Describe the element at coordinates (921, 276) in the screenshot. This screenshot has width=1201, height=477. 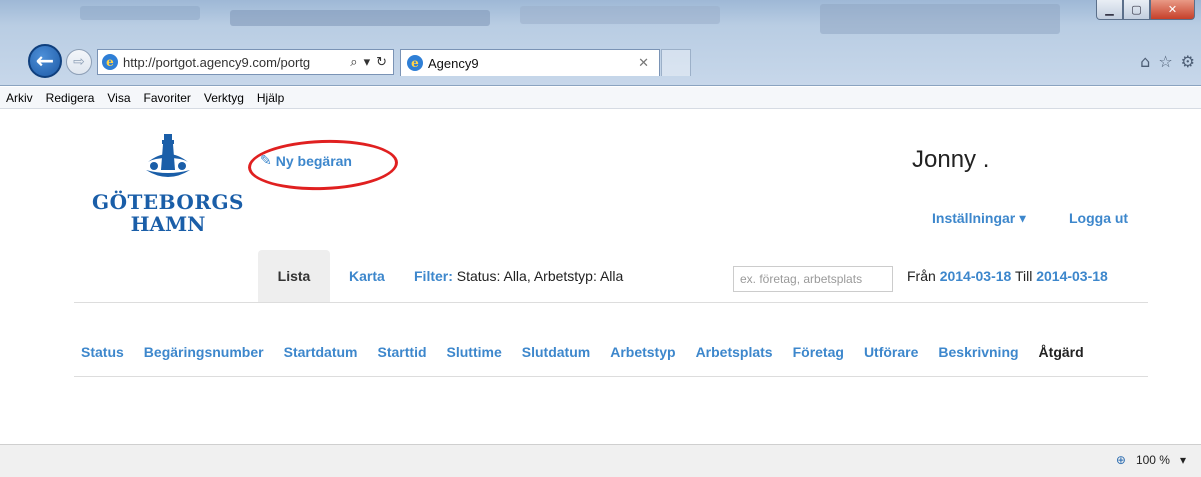
I see `from-label: Från` at that location.